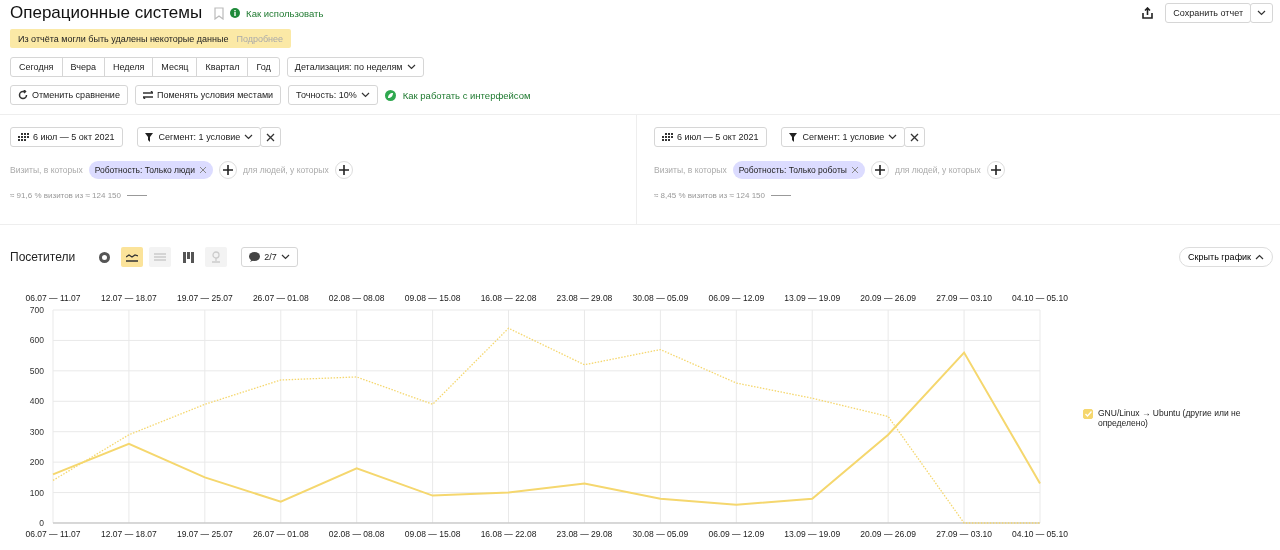 The width and height of the screenshot is (1280, 550). Describe the element at coordinates (222, 67) in the screenshot. I see `period-button: Квартал` at that location.